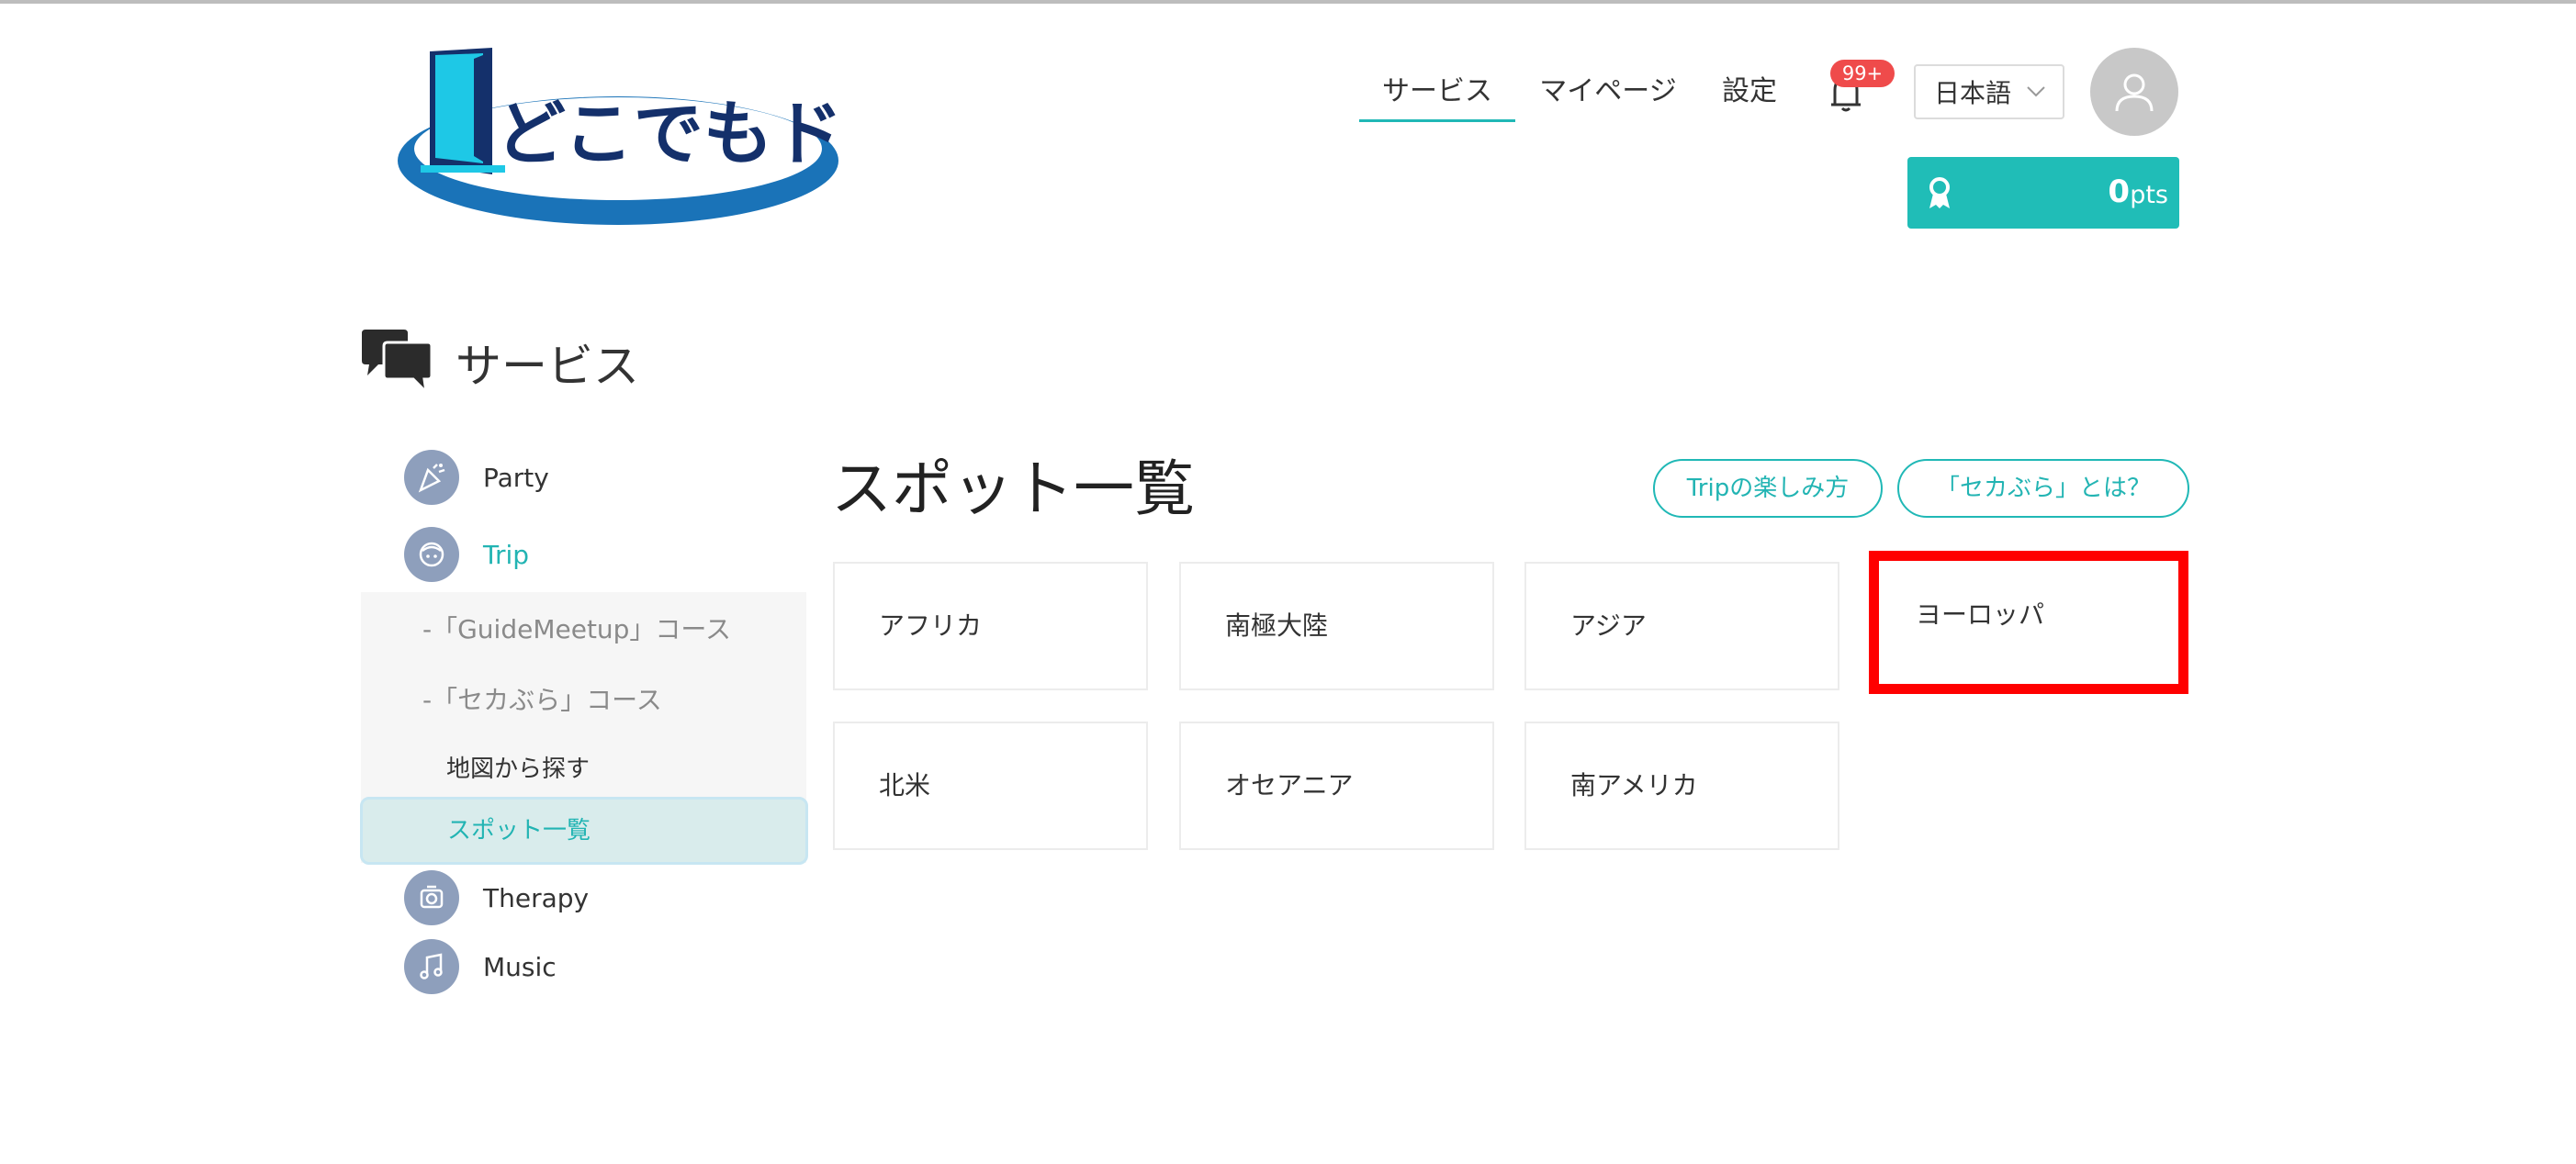 This screenshot has height=1164, width=2576. What do you see at coordinates (520, 966) in the screenshot?
I see `sidebar-item-label: Music` at bounding box center [520, 966].